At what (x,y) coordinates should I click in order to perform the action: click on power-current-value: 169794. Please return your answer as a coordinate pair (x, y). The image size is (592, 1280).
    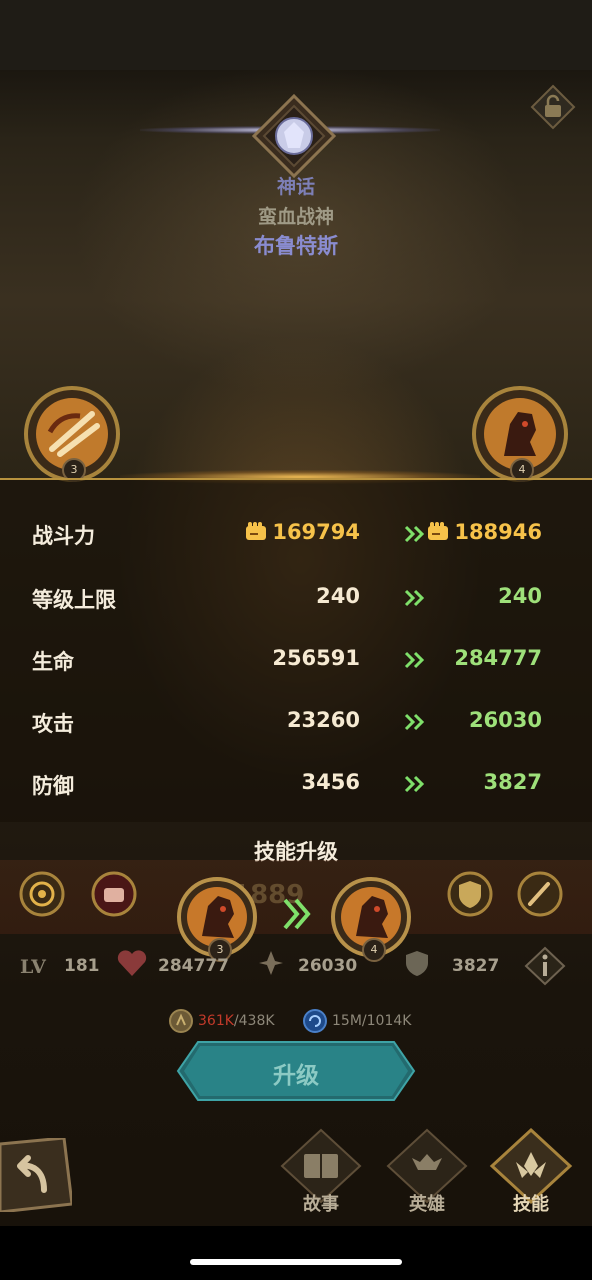
    Looking at the image, I should click on (316, 532).